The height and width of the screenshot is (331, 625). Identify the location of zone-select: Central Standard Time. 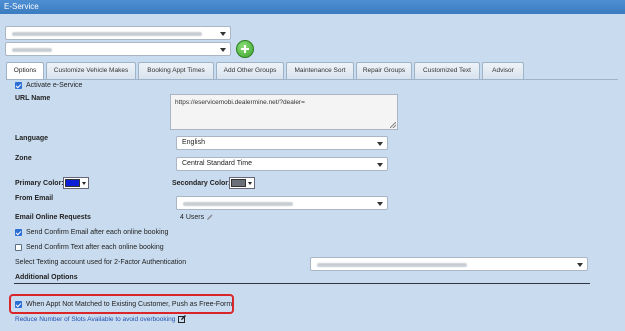
(282, 164).